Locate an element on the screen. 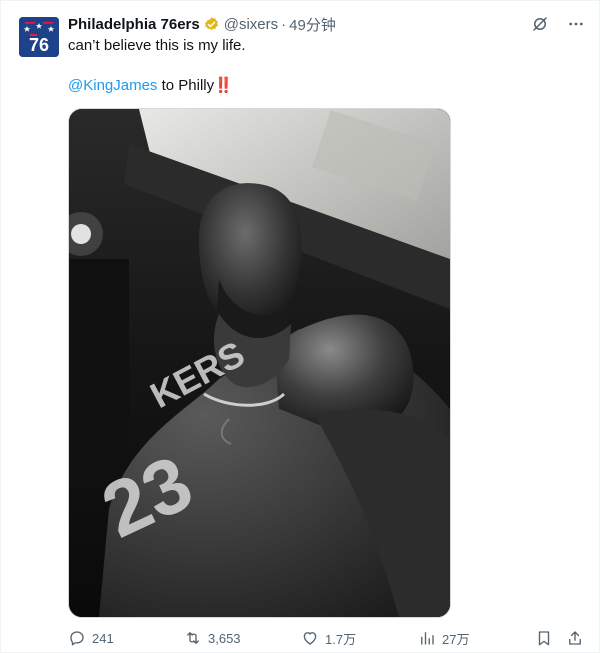  double-exclamation-emoji: ‼️ is located at coordinates (223, 85).